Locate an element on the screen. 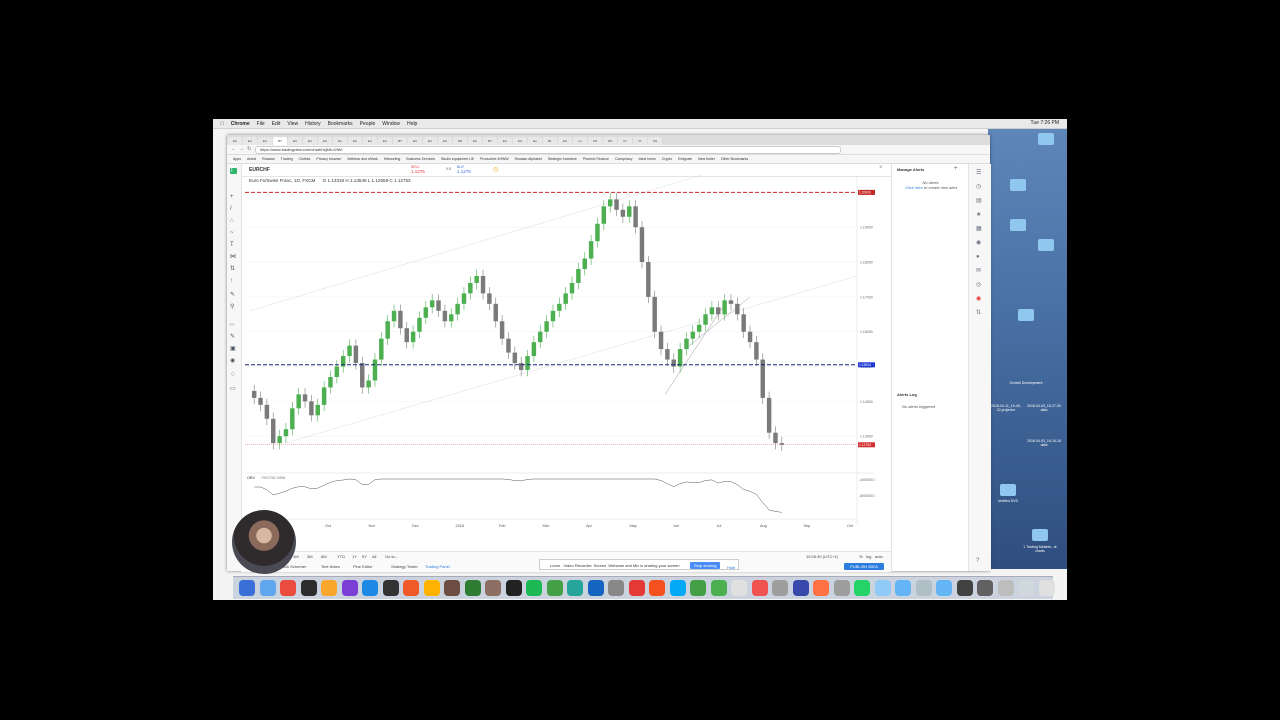 The height and width of the screenshot is (720, 1280). layers-icon: ♢ is located at coordinates (233, 375).